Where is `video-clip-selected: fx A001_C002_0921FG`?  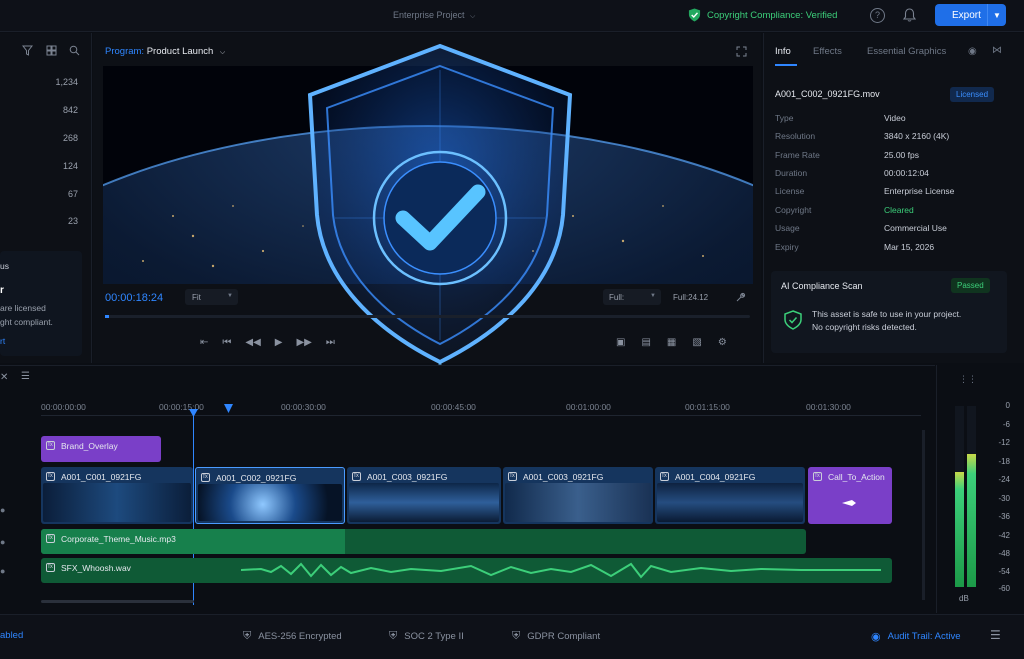
video-clip-selected: fx A001_C002_0921FG is located at coordinates (270, 495).